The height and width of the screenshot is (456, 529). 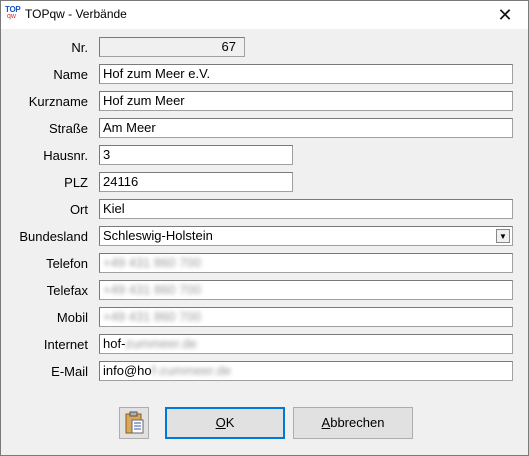 What do you see at coordinates (326, 422) in the screenshot?
I see `cancel-mnemonic: A` at bounding box center [326, 422].